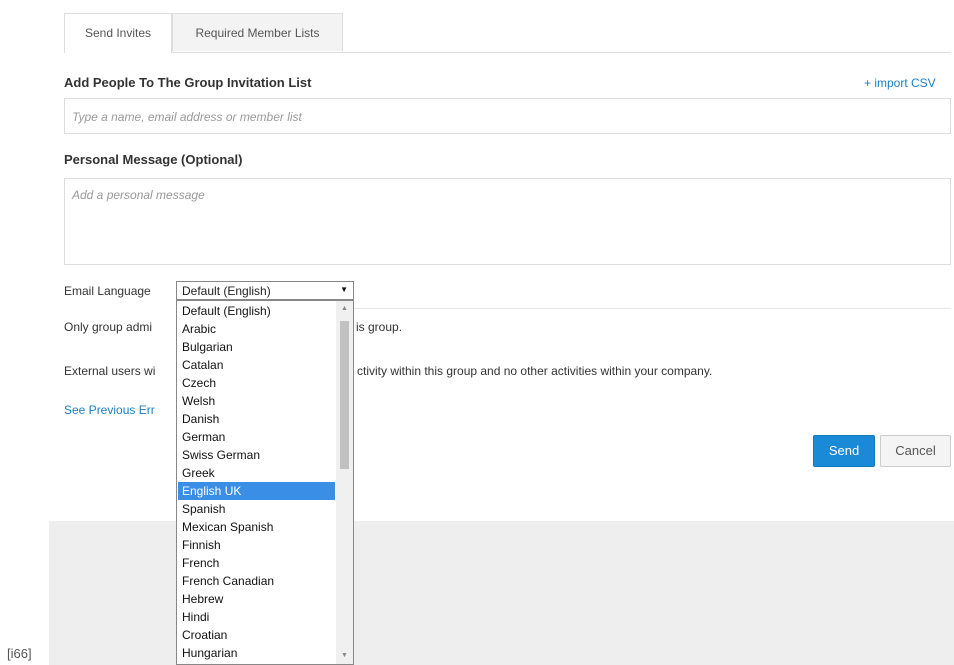 This screenshot has width=954, height=665. What do you see at coordinates (256, 545) in the screenshot?
I see `language-option: Finnish` at bounding box center [256, 545].